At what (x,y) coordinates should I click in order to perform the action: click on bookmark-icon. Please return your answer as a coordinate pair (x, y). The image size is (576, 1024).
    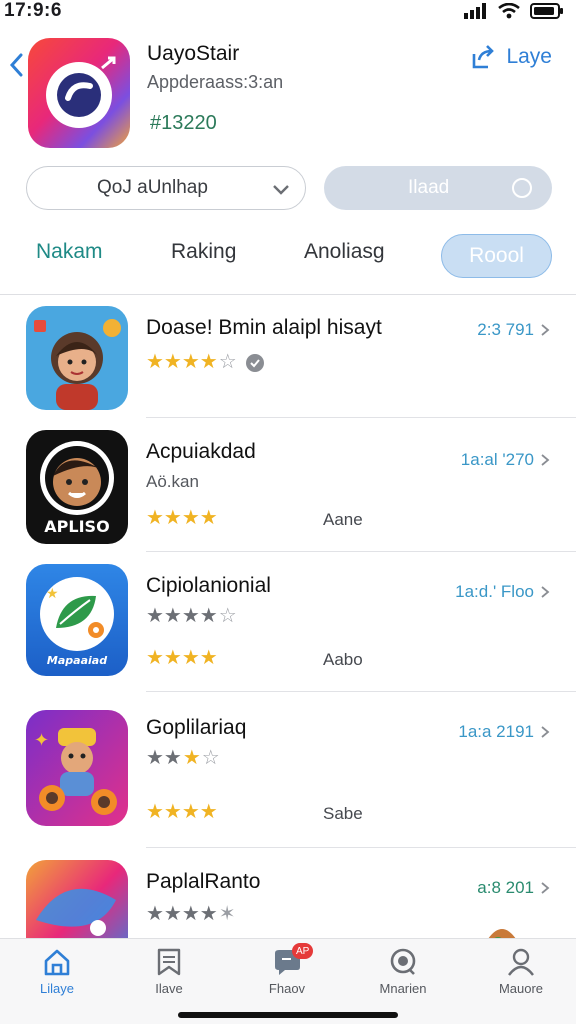
    Looking at the image, I should click on (169, 962).